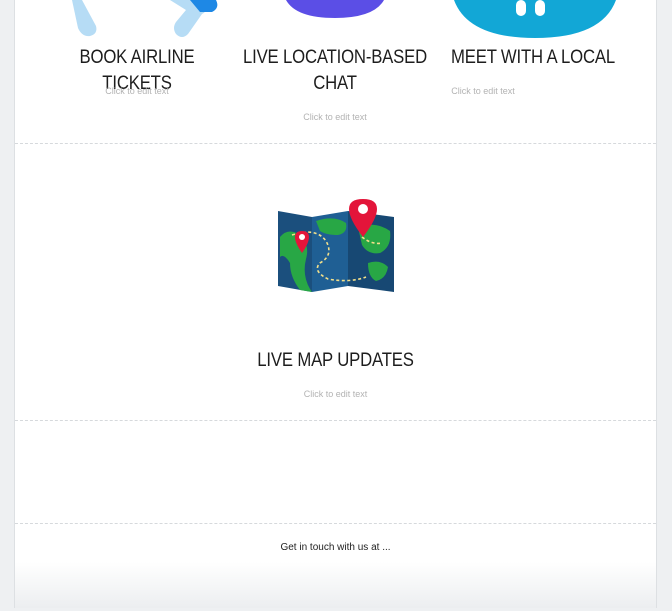  Describe the element at coordinates (335, 361) in the screenshot. I see `feature-title: LIVE MAP UPDATES` at that location.